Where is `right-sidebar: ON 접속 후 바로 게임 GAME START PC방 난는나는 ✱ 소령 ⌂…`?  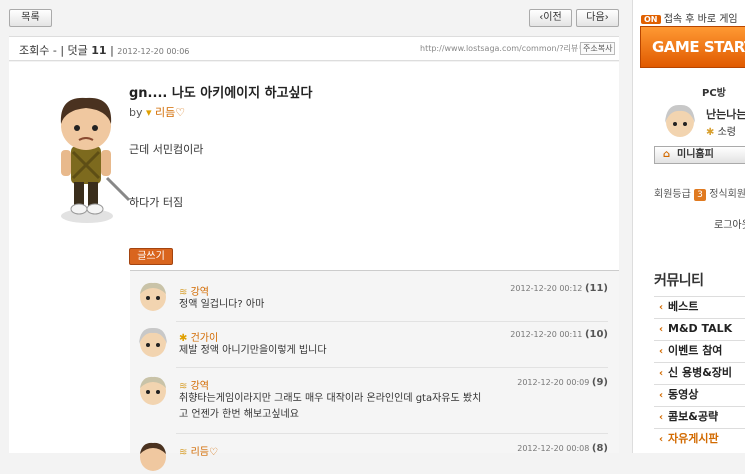
right-sidebar: ON 접속 후 바로 게임 GAME START PC방 난는나는 ✱ 소령 ⌂… is located at coordinates (688, 226).